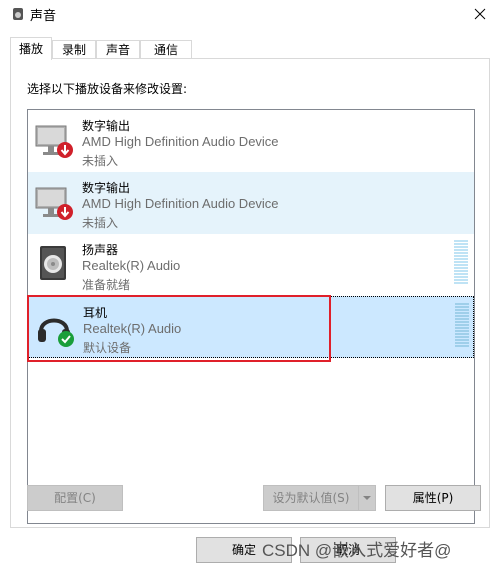  What do you see at coordinates (250, 14) in the screenshot?
I see `title-bar: 声音` at bounding box center [250, 14].